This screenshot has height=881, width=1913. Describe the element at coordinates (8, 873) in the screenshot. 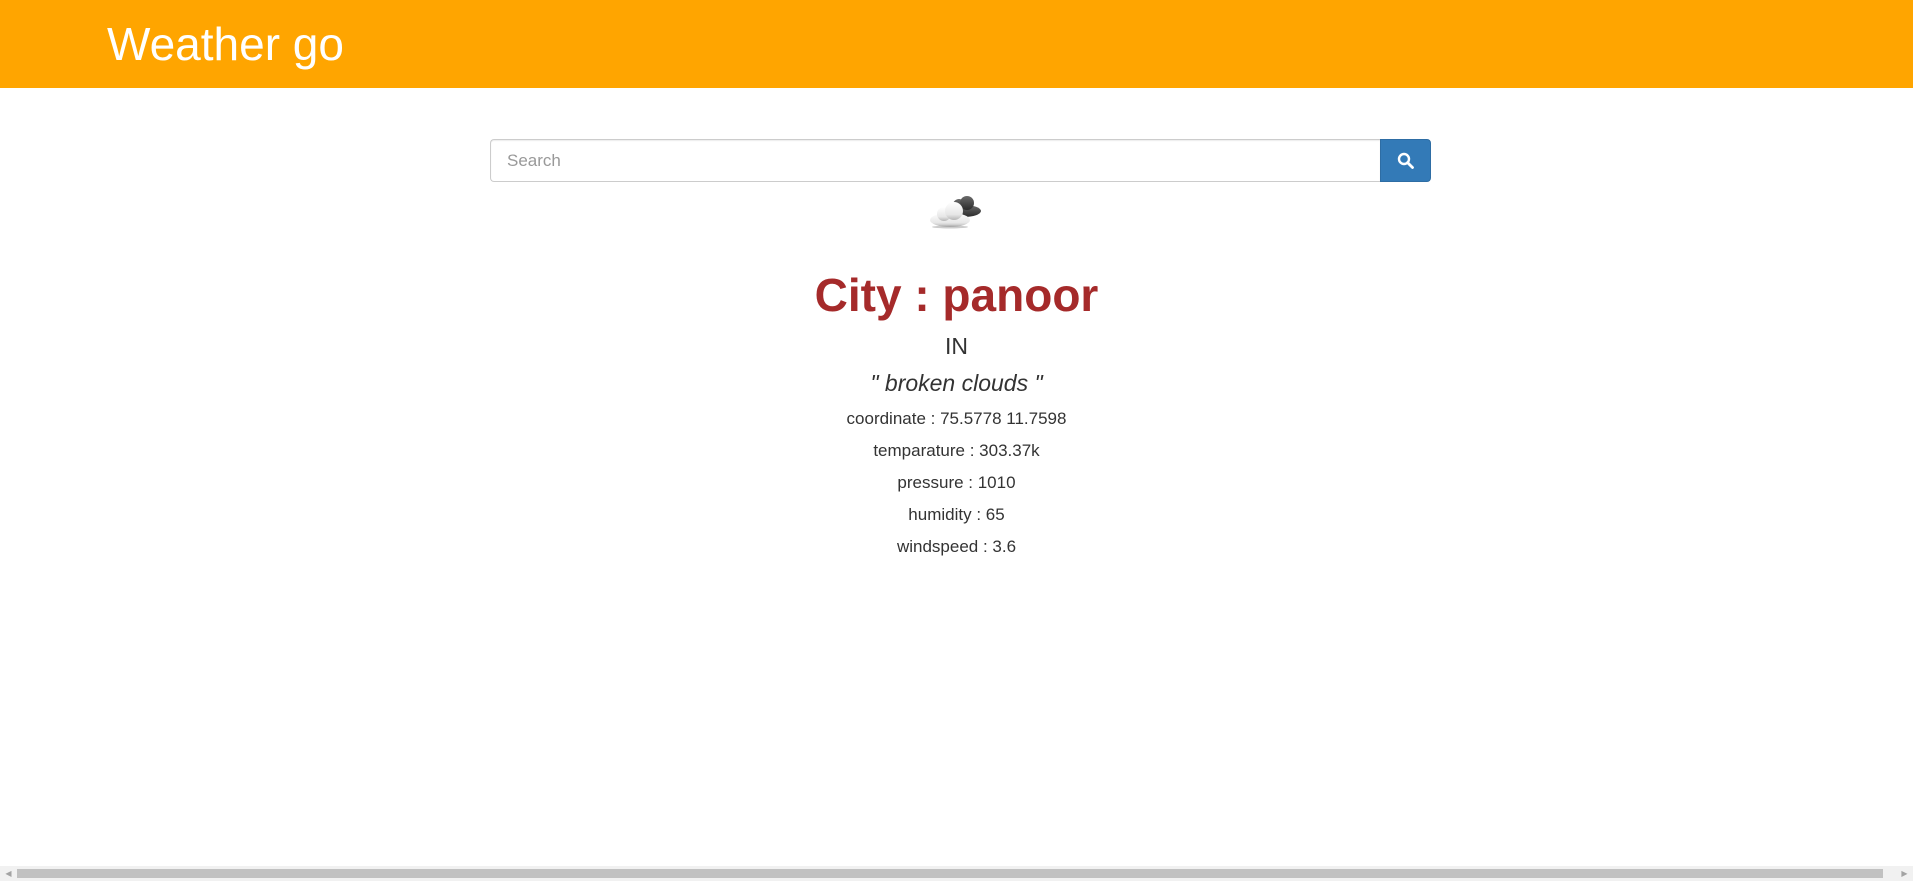

I see `scroll-left-arrow-icon: ◀` at that location.